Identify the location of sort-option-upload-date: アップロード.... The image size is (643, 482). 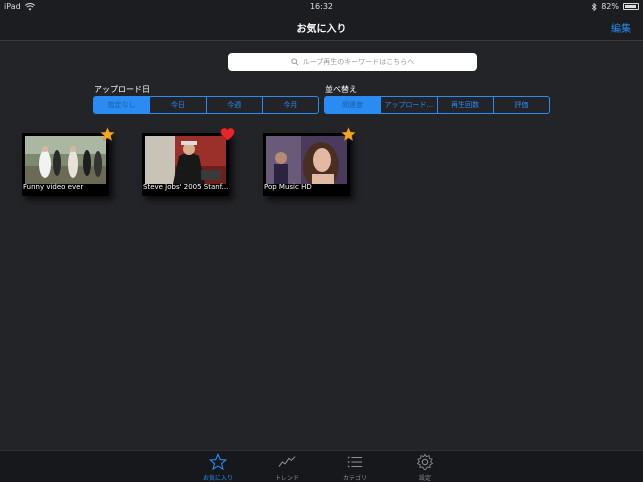
(409, 105).